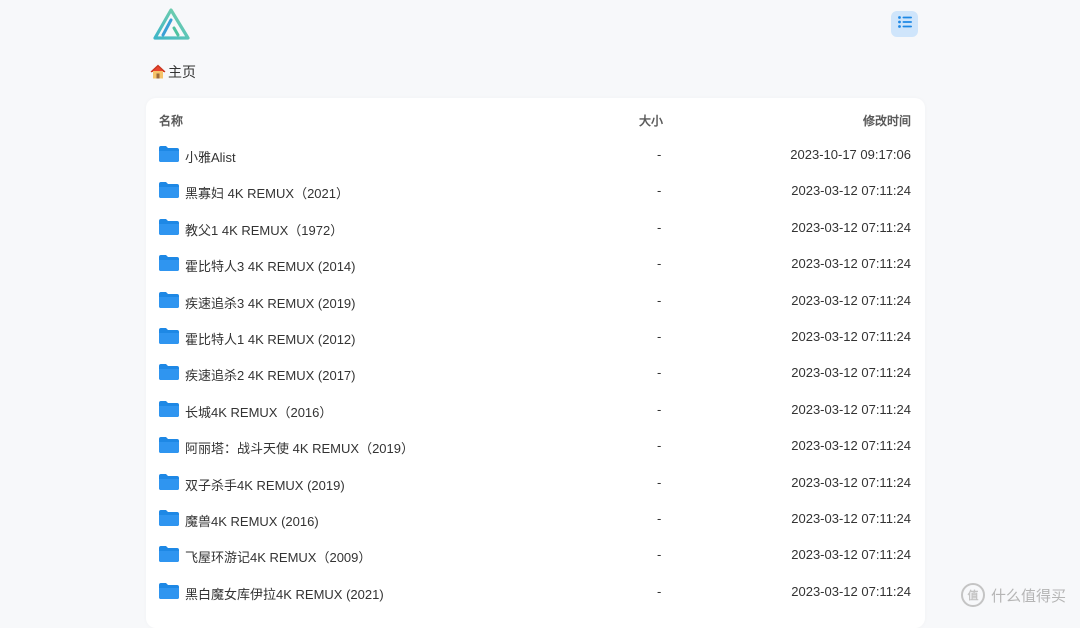  Describe the element at coordinates (182, 72) in the screenshot. I see `breadcrumb-home-link: 主页` at that location.